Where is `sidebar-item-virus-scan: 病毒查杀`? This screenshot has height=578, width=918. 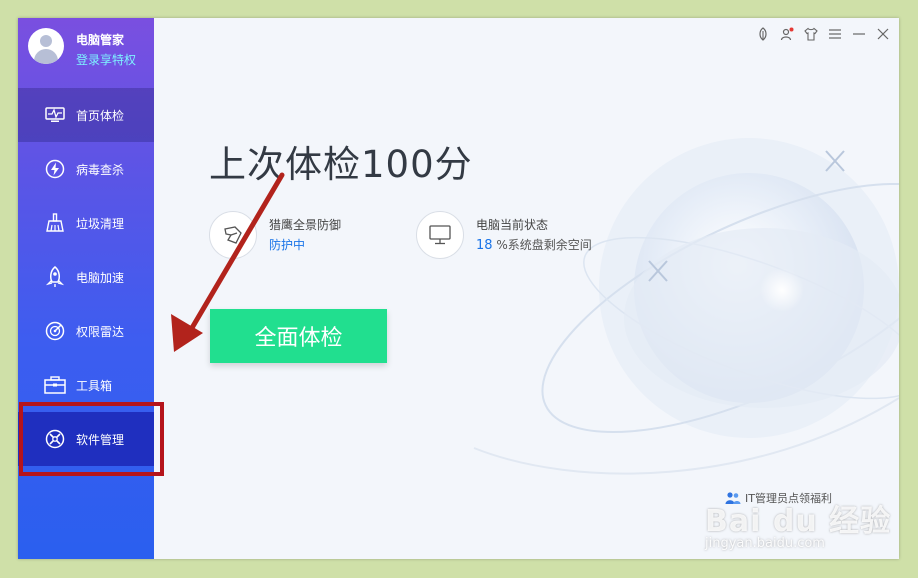 sidebar-item-virus-scan: 病毒查杀 is located at coordinates (86, 169).